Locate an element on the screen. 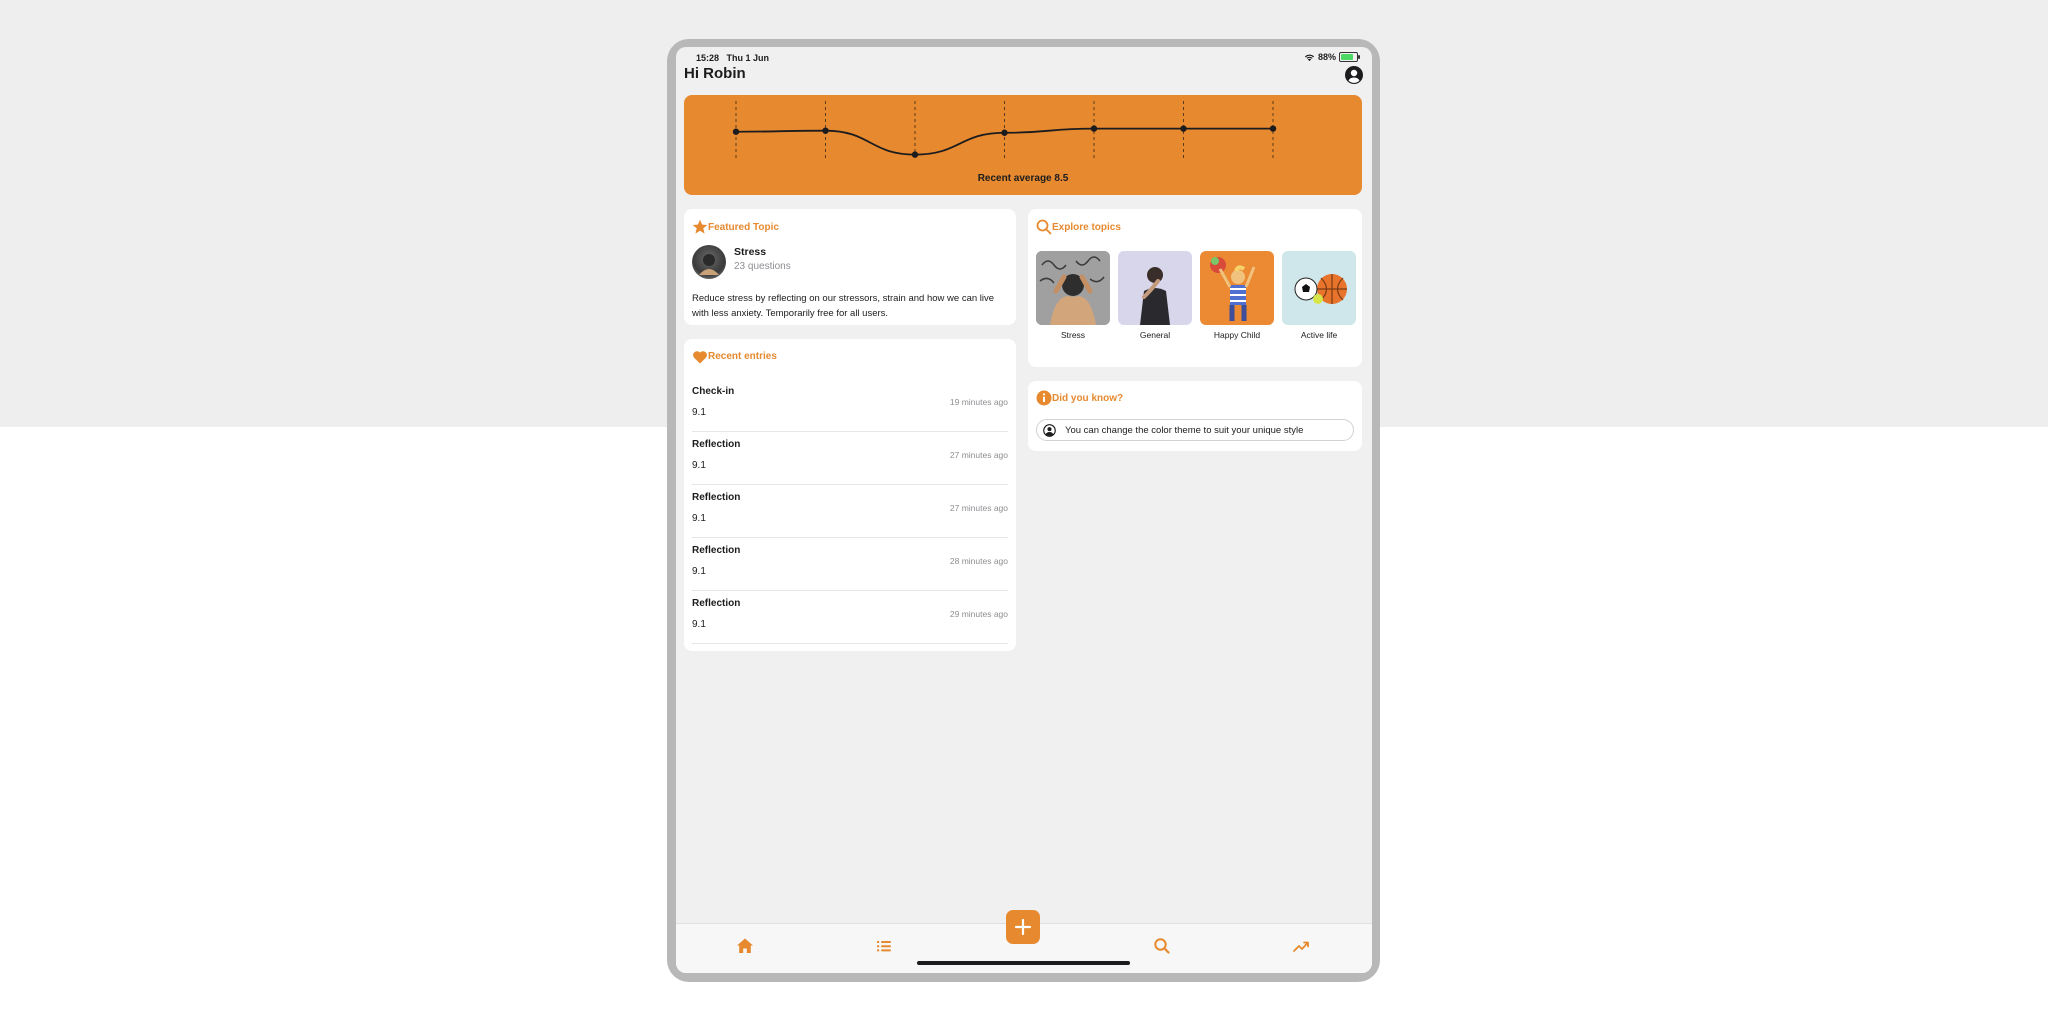 The image size is (2048, 1024). topic-stress-image is located at coordinates (1073, 288).